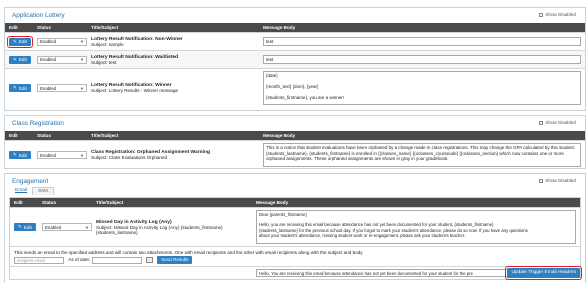  Describe the element at coordinates (38, 15) in the screenshot. I see `panel-title: Application Lottery` at that location.